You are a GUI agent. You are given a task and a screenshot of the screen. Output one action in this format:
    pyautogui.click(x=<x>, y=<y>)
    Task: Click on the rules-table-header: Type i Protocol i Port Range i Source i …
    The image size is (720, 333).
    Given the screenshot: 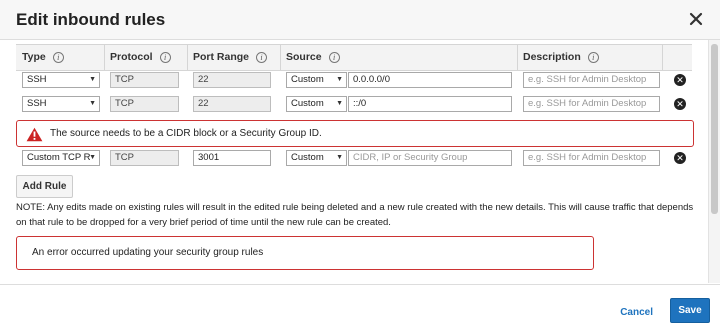 What is the action you would take?
    pyautogui.click(x=354, y=57)
    